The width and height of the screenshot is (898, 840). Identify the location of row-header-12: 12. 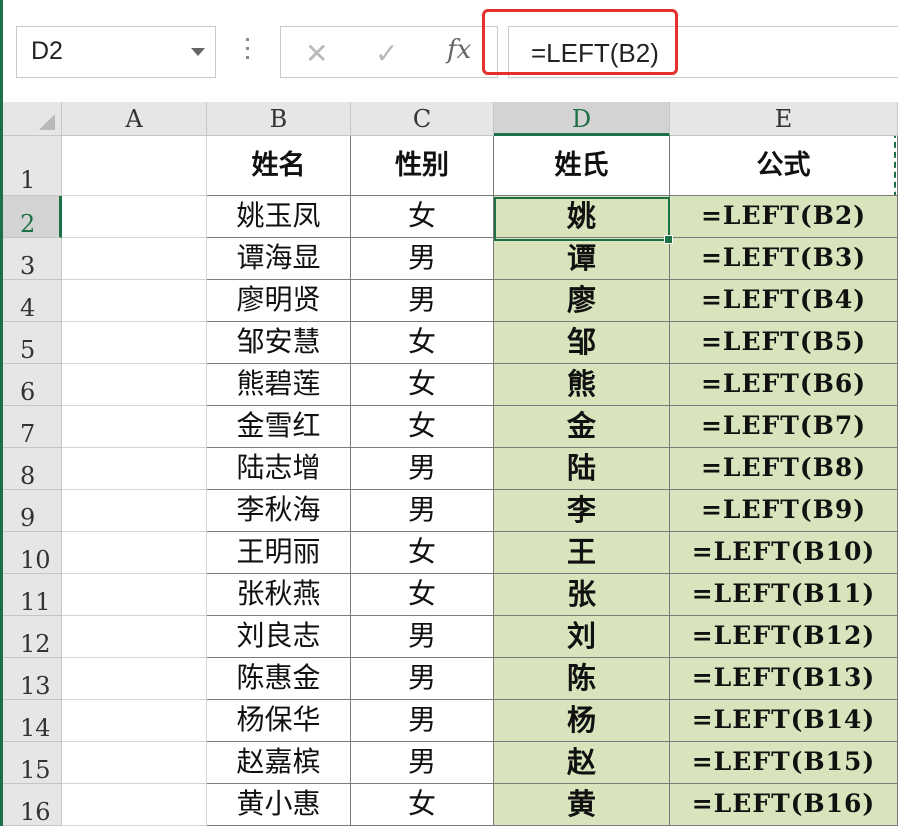
(31, 637).